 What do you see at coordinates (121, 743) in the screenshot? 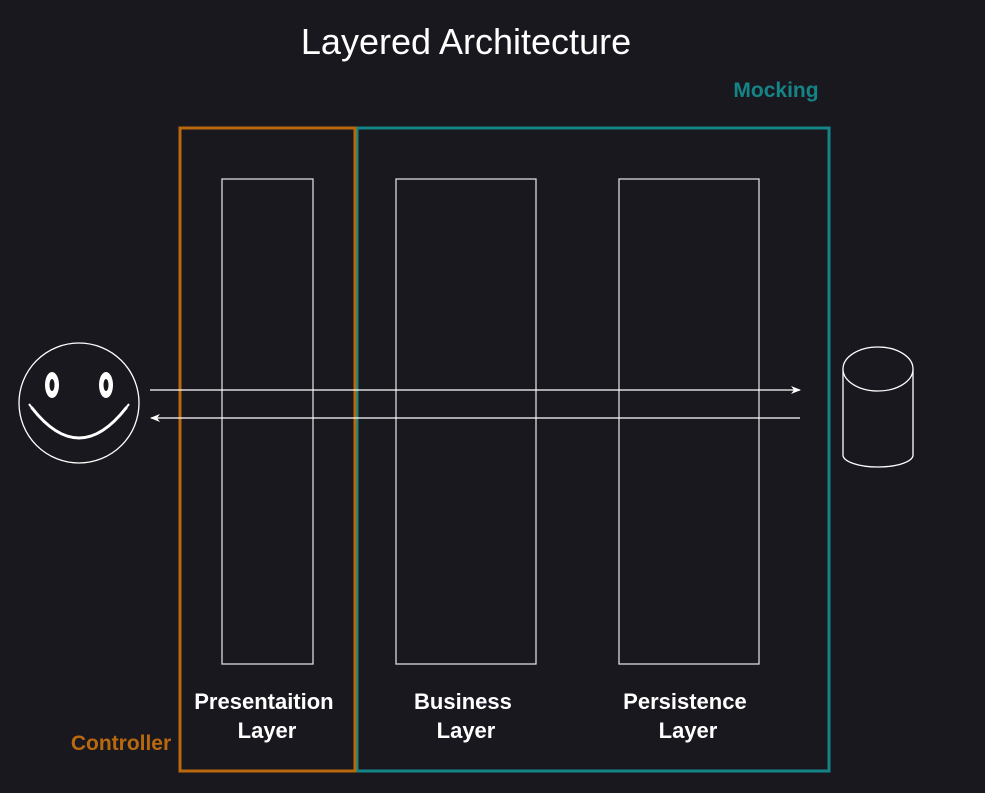
I see `controller-label: Controller` at bounding box center [121, 743].